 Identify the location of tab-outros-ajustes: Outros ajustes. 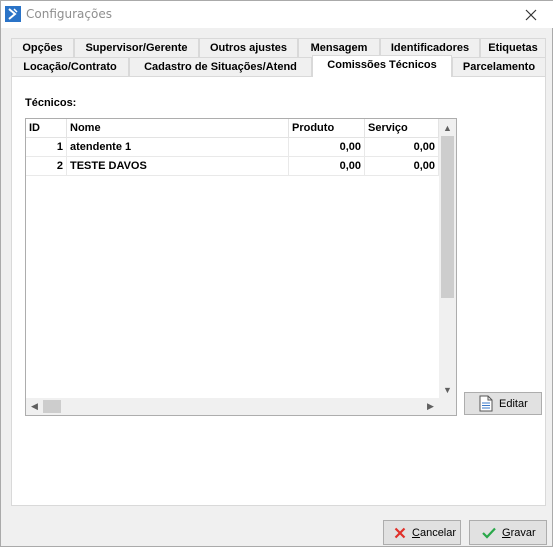
(248, 48).